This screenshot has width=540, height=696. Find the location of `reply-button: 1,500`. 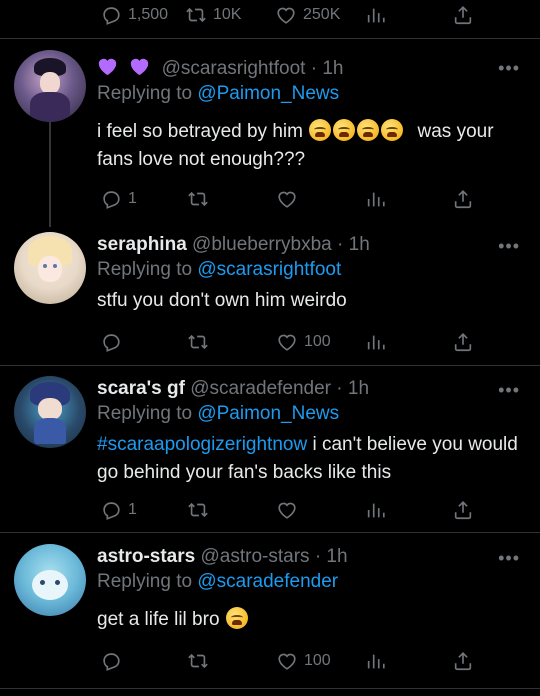

reply-button: 1,500 is located at coordinates (134, 15).